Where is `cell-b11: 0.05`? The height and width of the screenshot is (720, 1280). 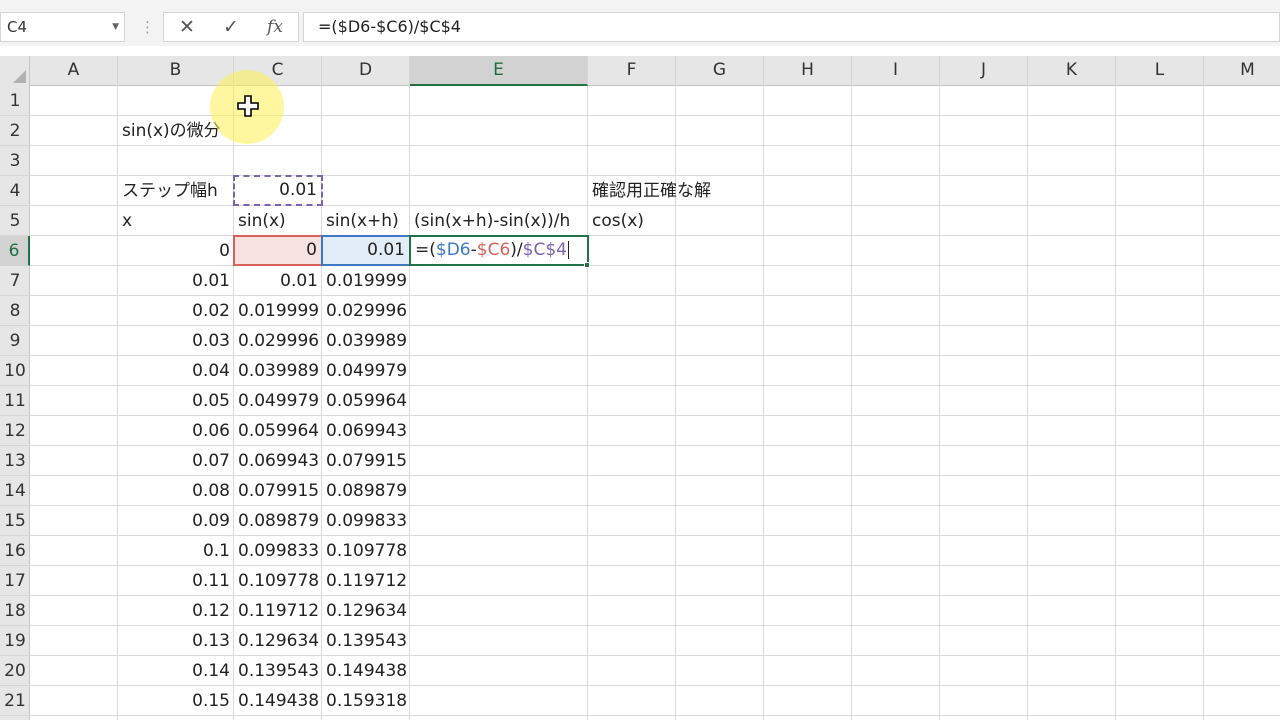
cell-b11: 0.05 is located at coordinates (176, 401).